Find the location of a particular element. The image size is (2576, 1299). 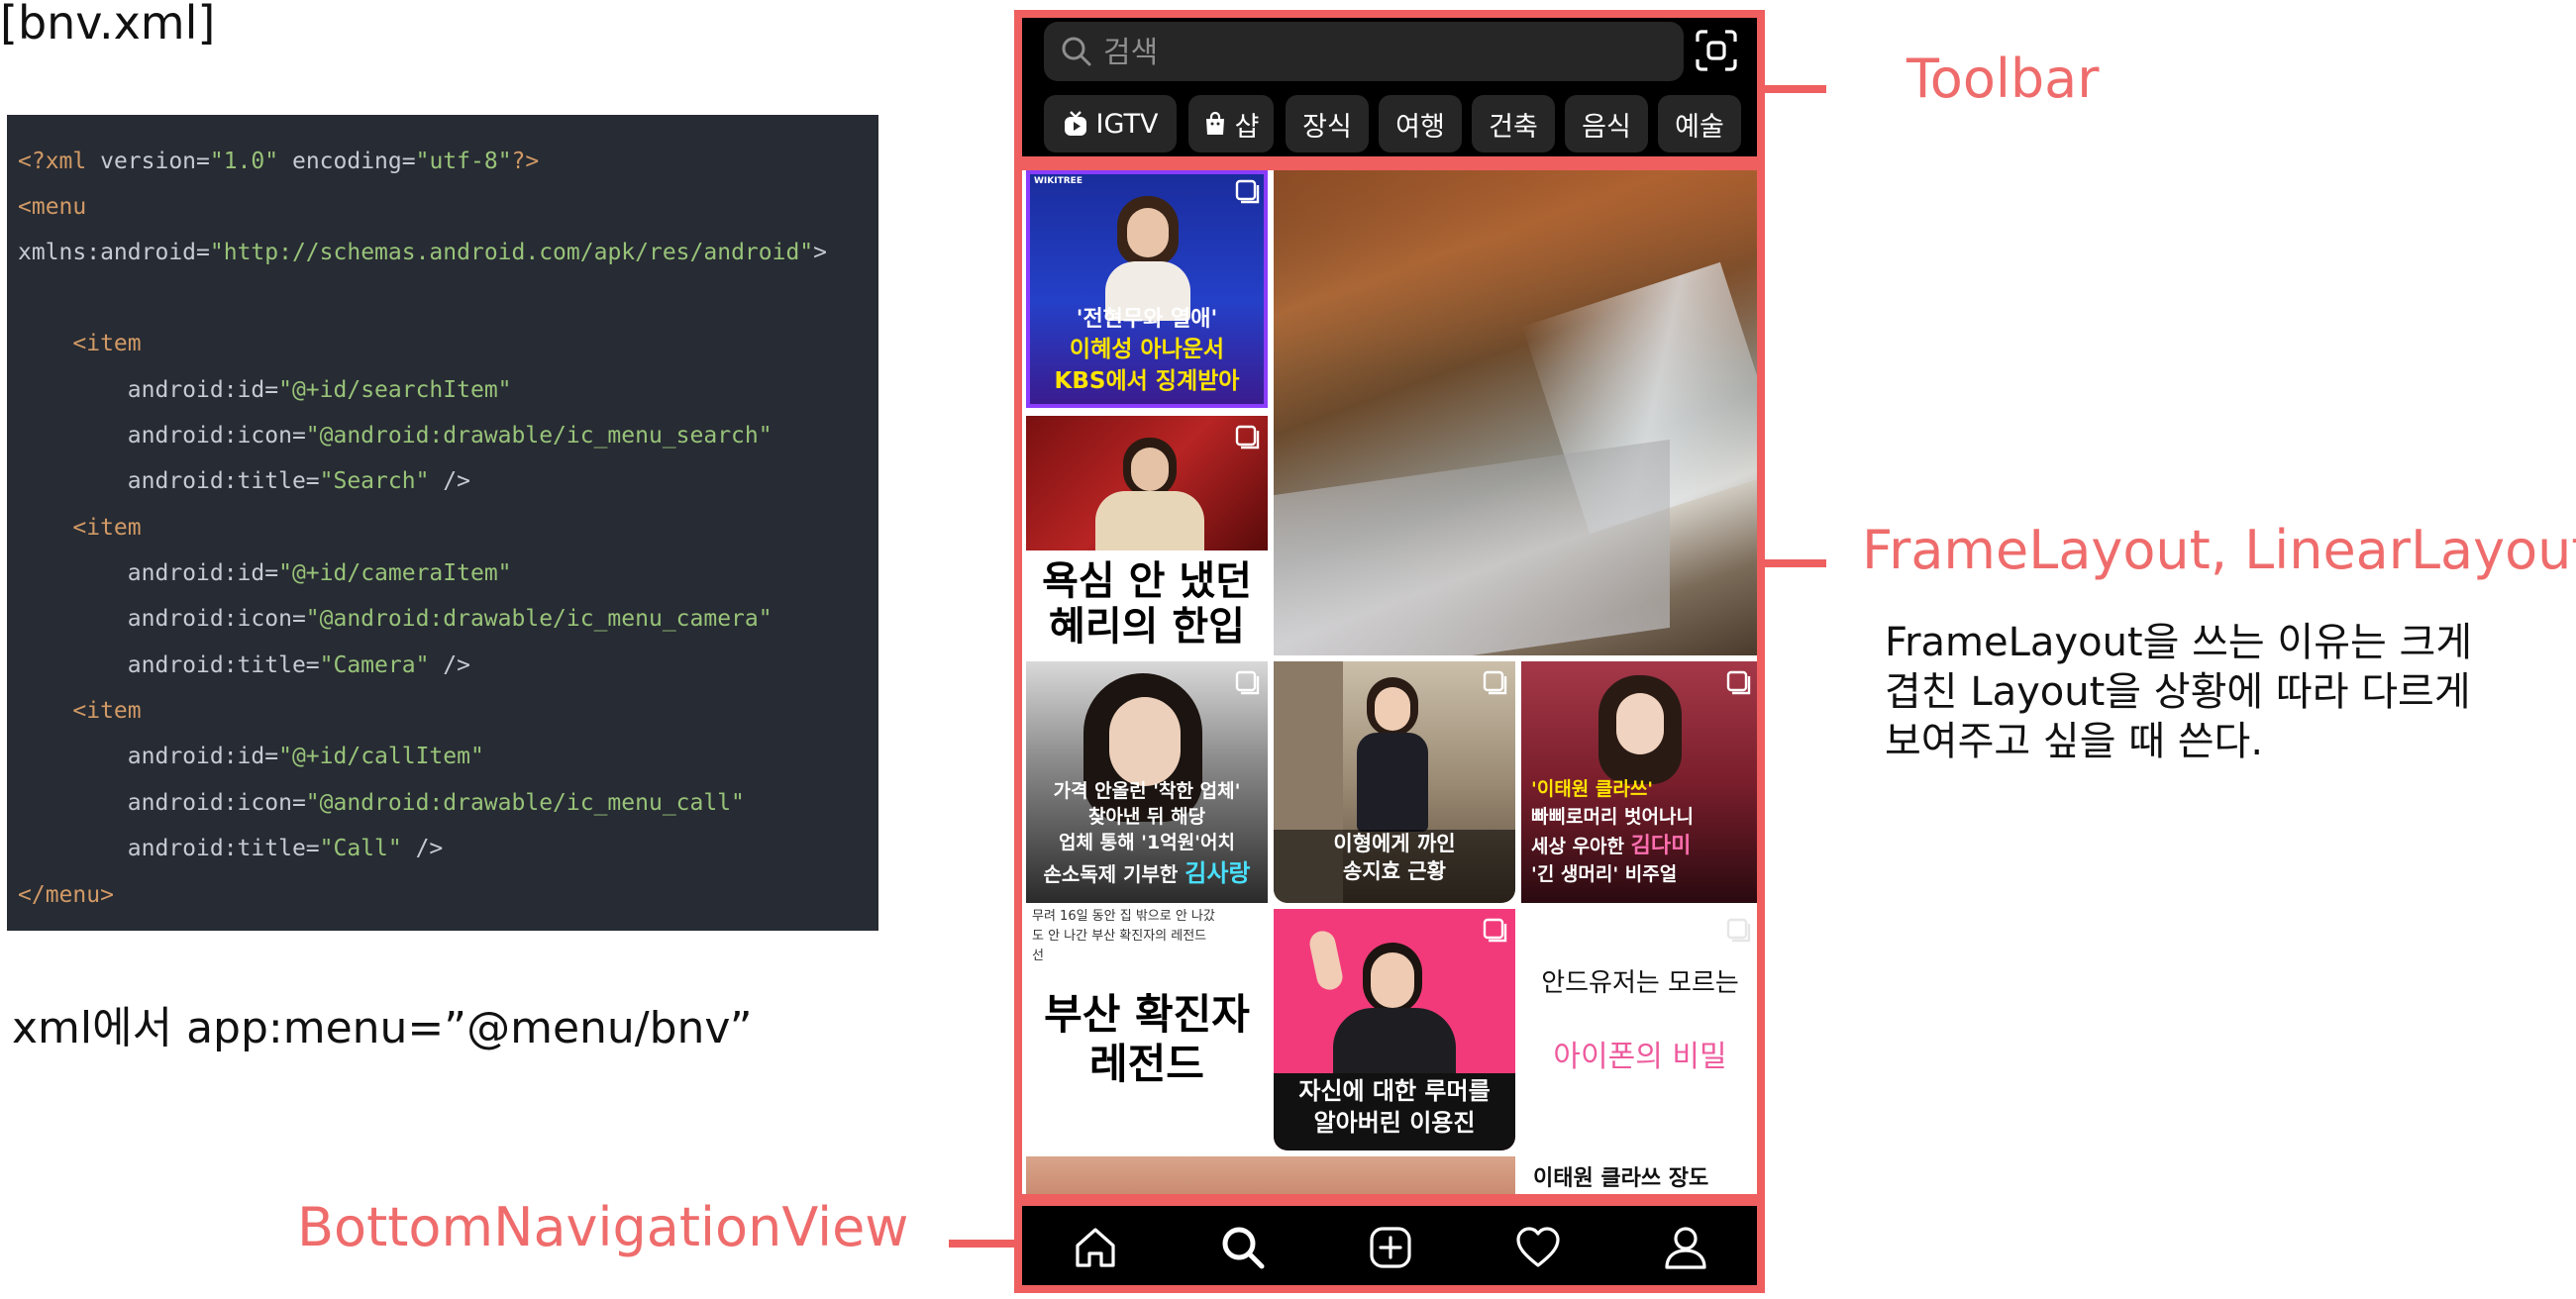

code-line: android:id="@+id/callItem" is located at coordinates (251, 757).